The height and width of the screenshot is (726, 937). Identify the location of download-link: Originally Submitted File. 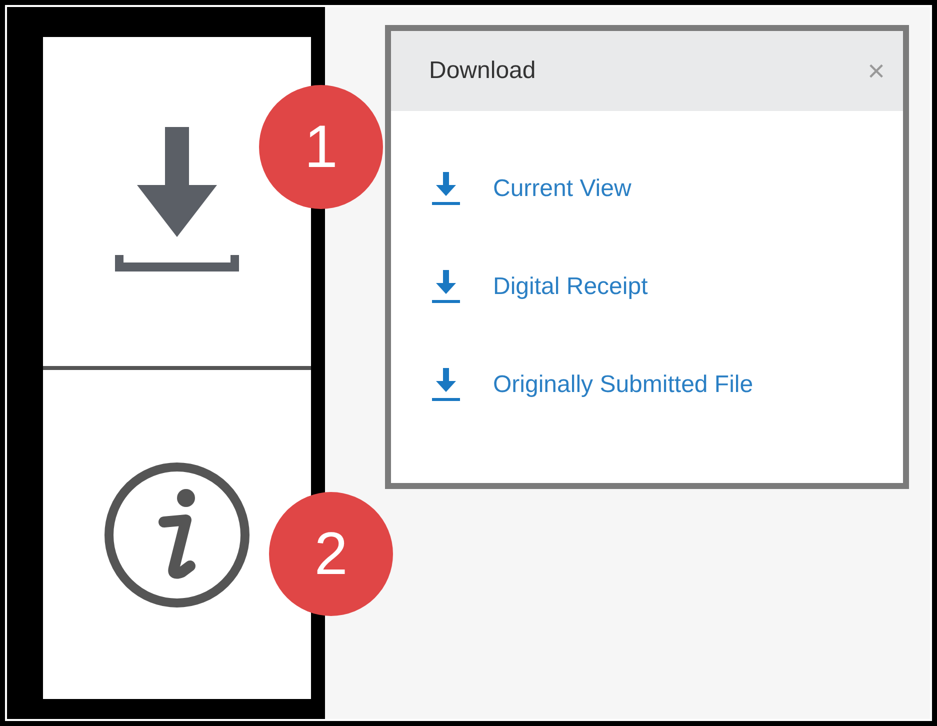
(623, 385).